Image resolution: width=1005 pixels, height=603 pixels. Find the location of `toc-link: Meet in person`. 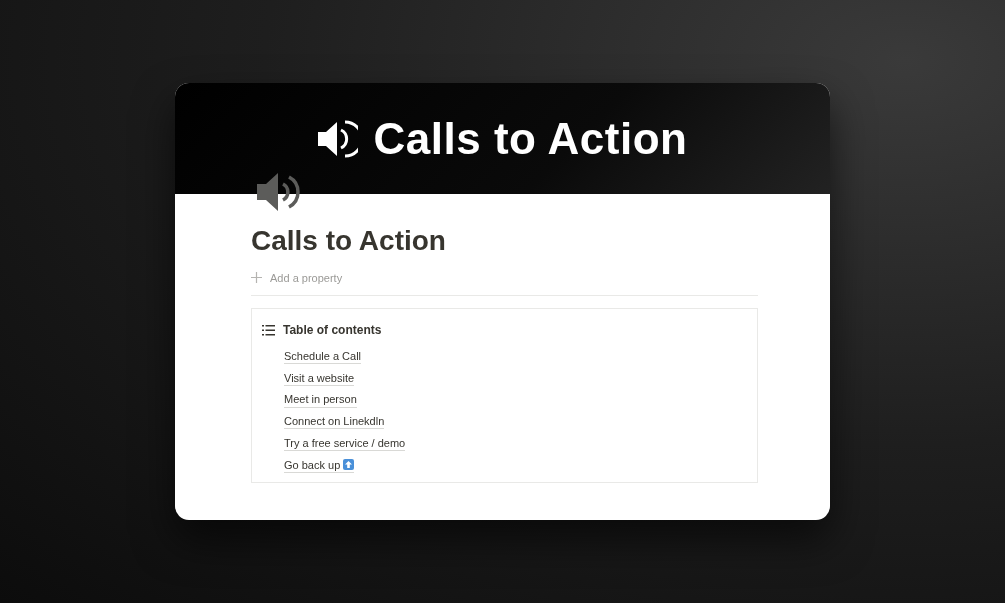

toc-link: Meet in person is located at coordinates (320, 400).